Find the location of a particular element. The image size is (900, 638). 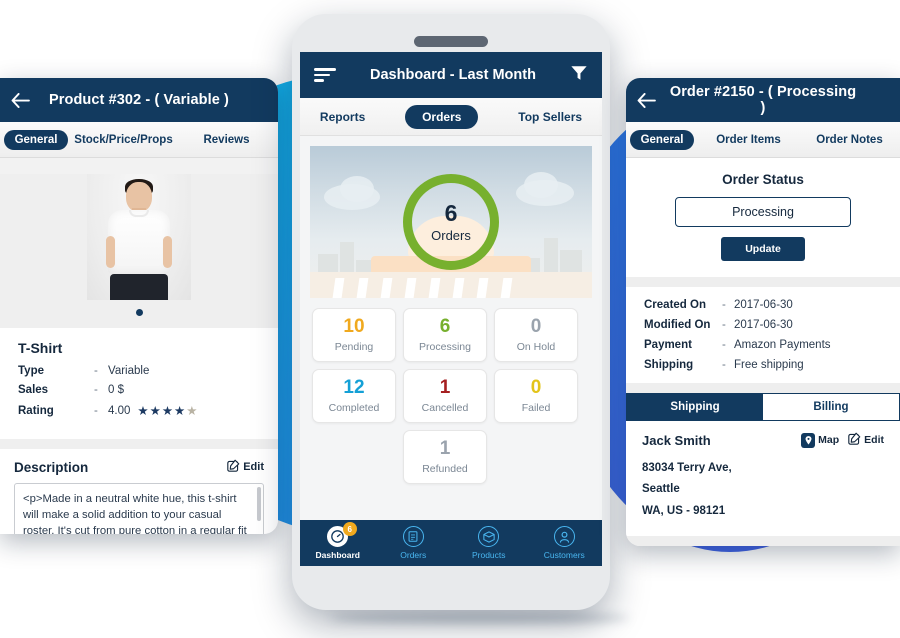

nav-item-orders: Orders is located at coordinates (414, 543).